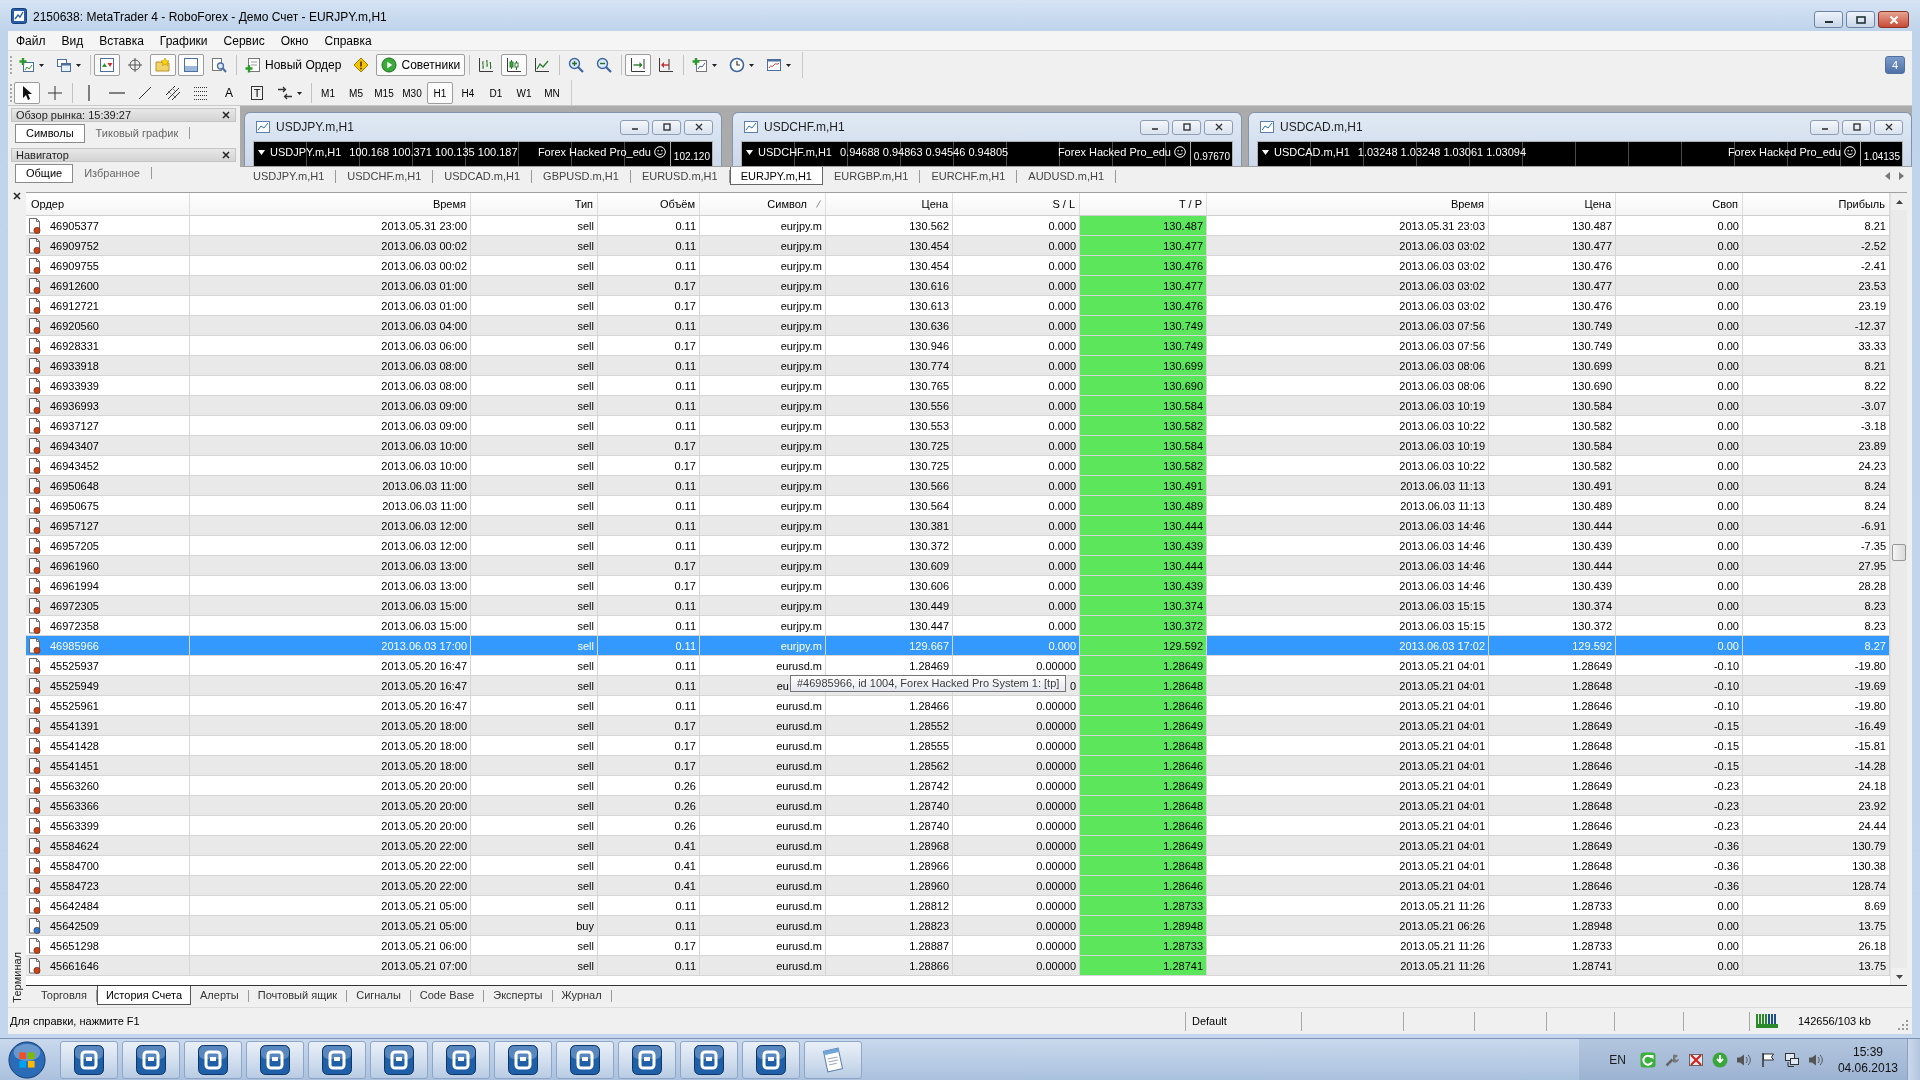  I want to click on flag-icon, so click(1767, 1059).